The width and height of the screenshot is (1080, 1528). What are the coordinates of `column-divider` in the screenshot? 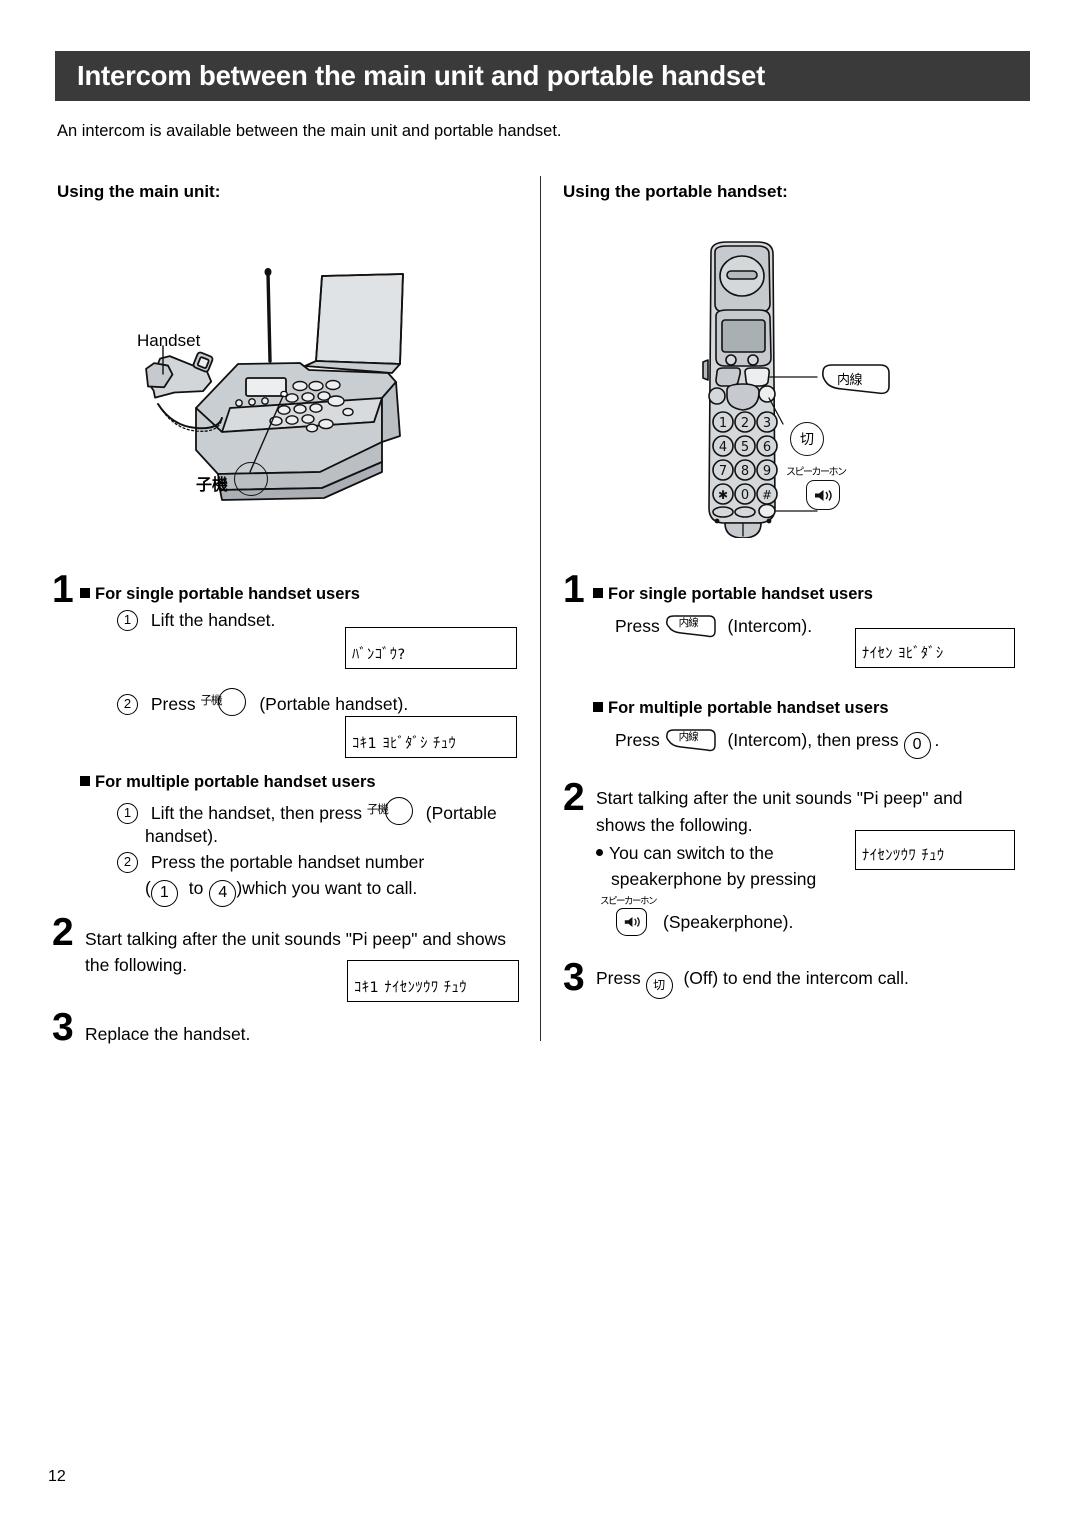 It's located at (540, 608).